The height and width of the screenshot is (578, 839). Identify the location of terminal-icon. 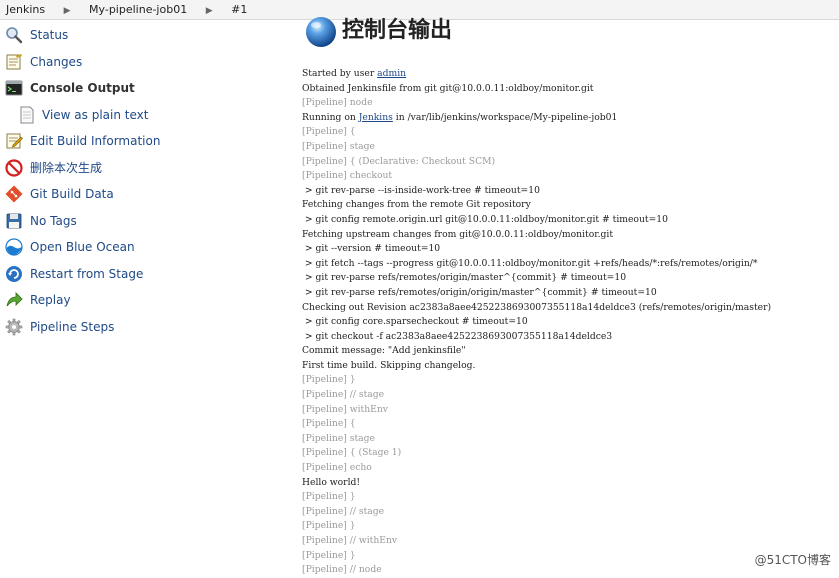
(14, 88).